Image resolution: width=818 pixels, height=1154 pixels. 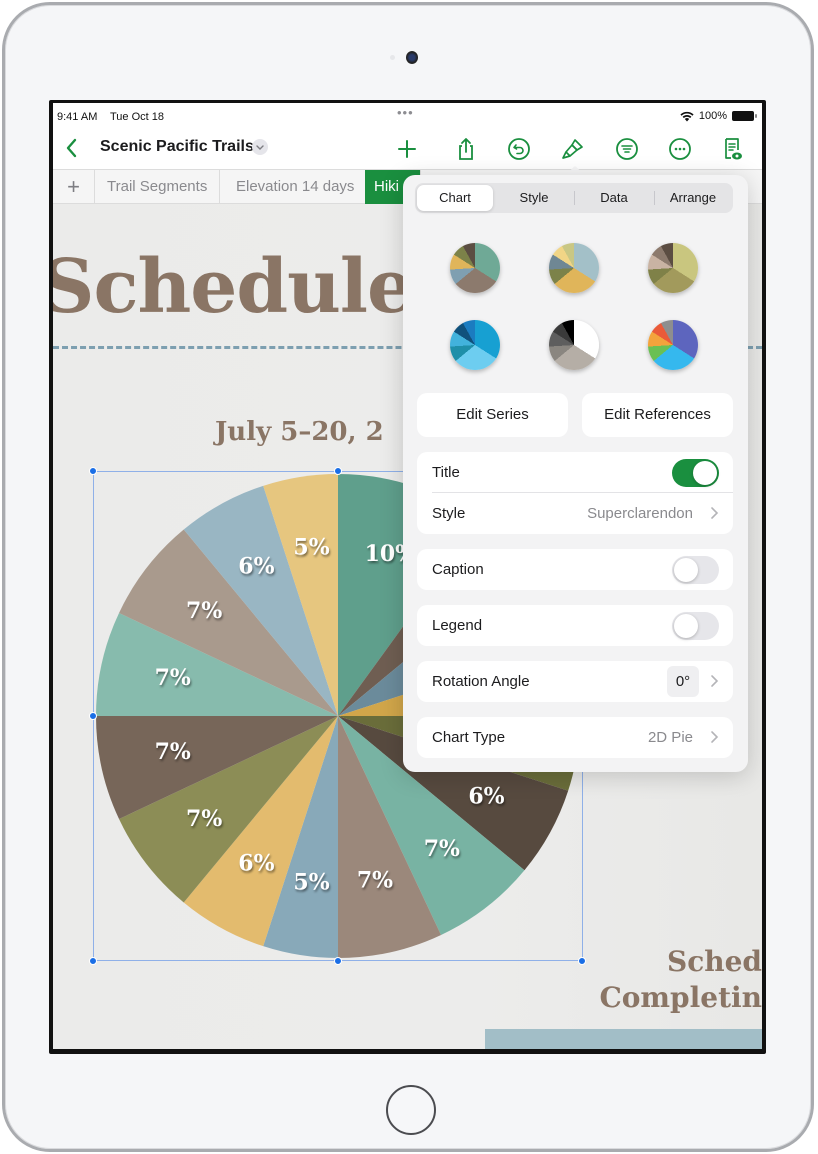 I want to click on title-settings-group: Title Style Superclarendon, so click(x=575, y=493).